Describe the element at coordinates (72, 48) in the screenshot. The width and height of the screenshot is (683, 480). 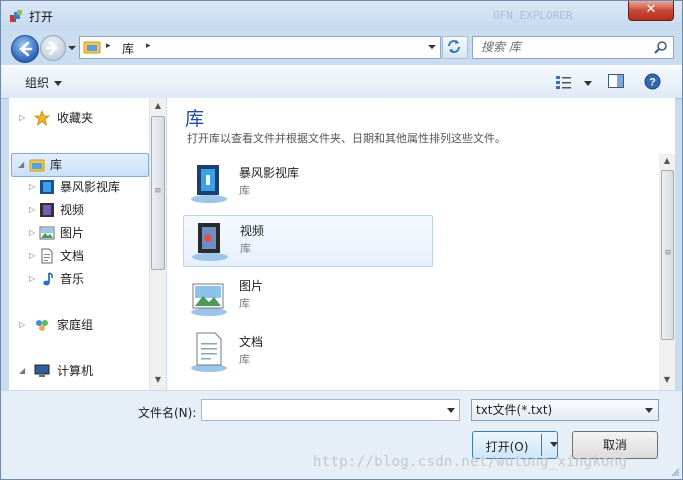
I see `history-dropdown-icon` at that location.